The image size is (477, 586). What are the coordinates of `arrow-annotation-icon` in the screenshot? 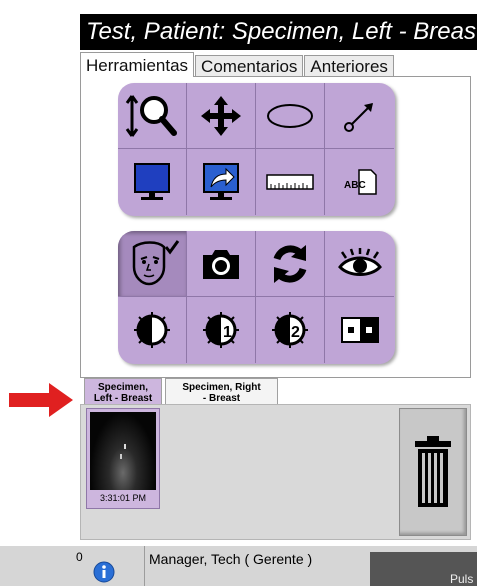 It's located at (358, 117).